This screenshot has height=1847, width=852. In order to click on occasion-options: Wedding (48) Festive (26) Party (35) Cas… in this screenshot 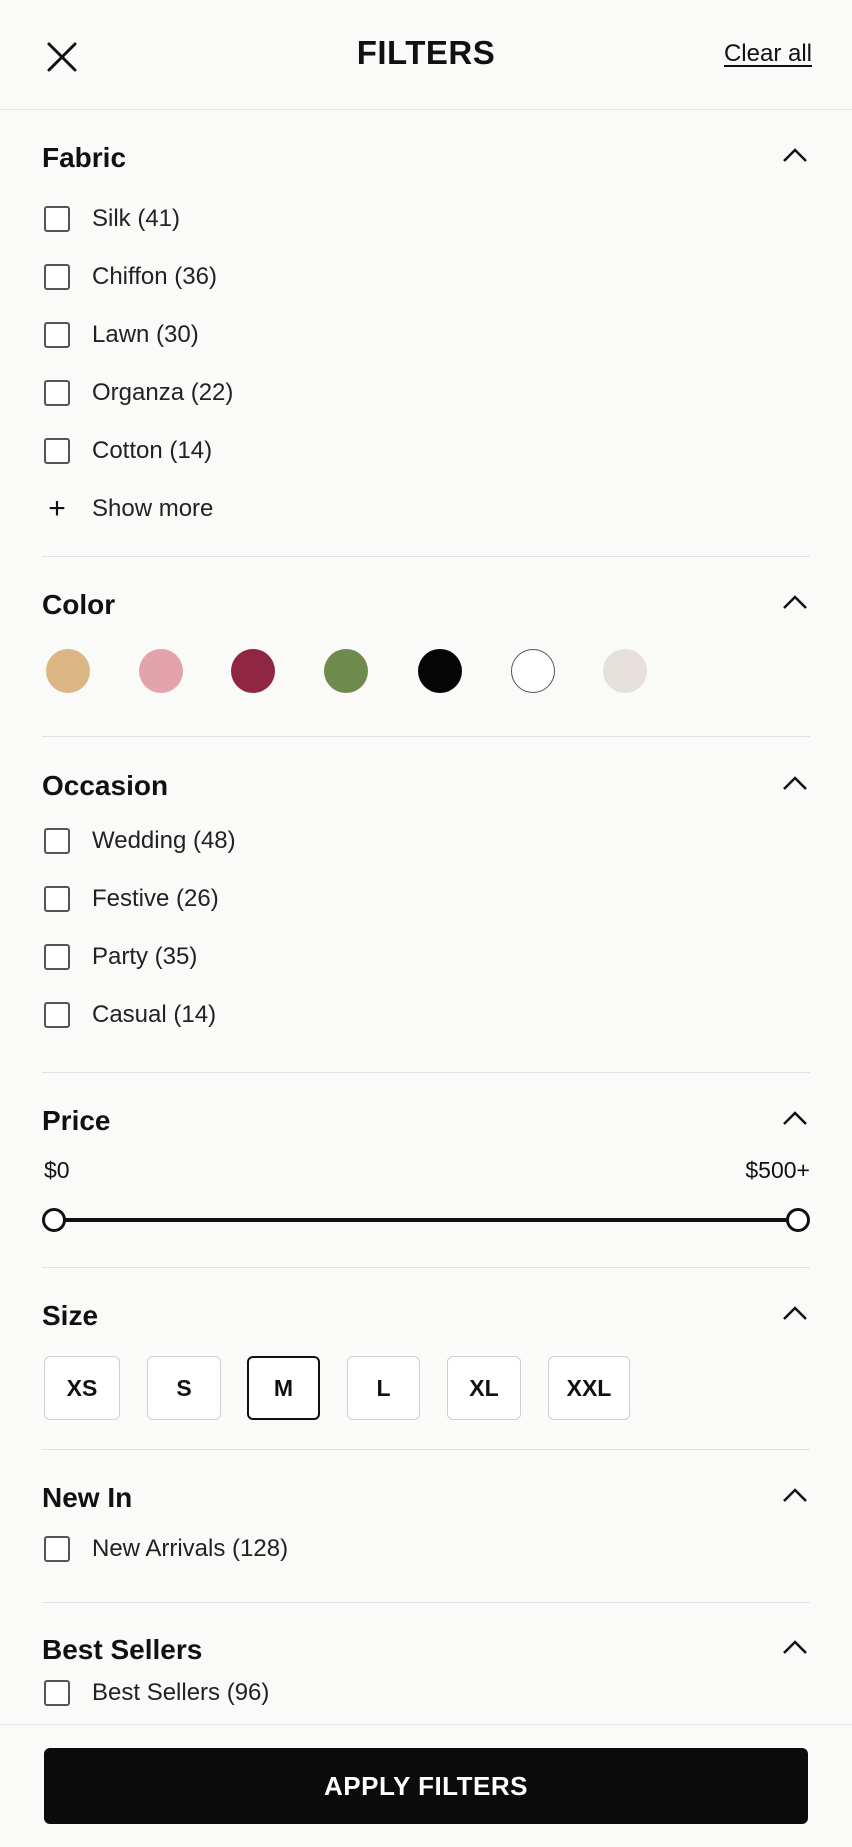, I will do `click(426, 928)`.